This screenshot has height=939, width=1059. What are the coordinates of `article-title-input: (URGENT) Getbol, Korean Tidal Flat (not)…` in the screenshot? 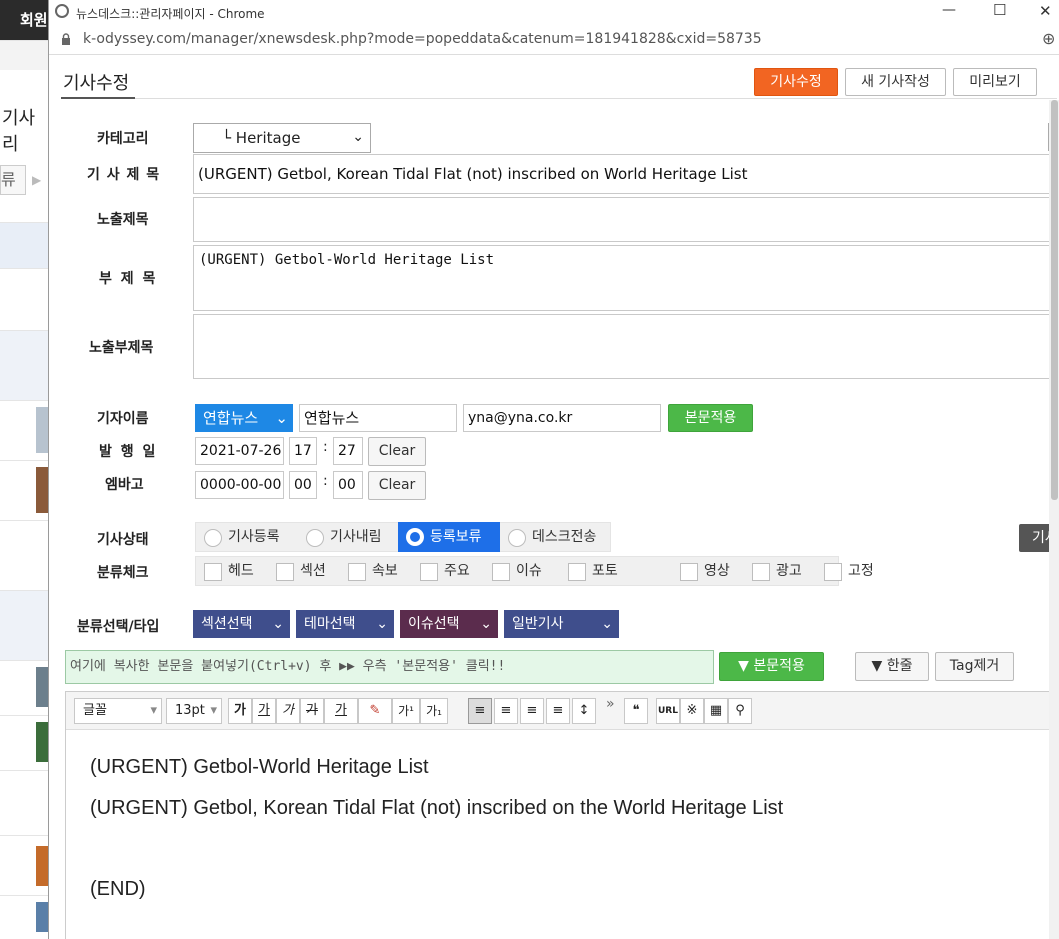 It's located at (626, 174).